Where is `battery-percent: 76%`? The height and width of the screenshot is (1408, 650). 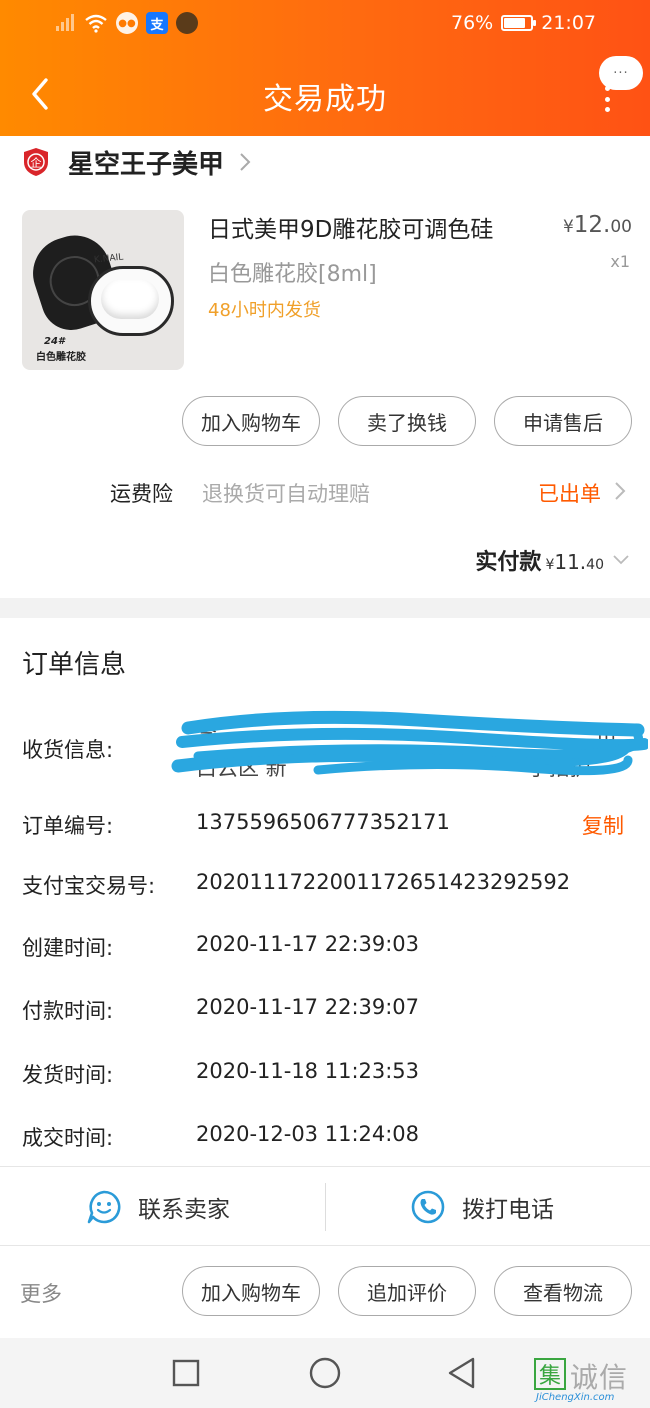 battery-percent: 76% is located at coordinates (472, 23).